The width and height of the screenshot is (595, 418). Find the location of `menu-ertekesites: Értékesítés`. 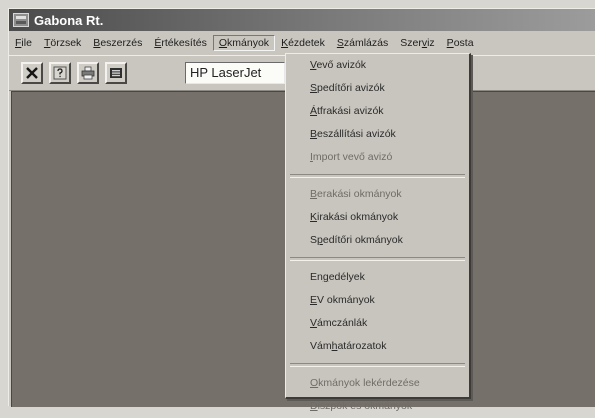

menu-ertekesites: Értékesítés is located at coordinates (180, 43).